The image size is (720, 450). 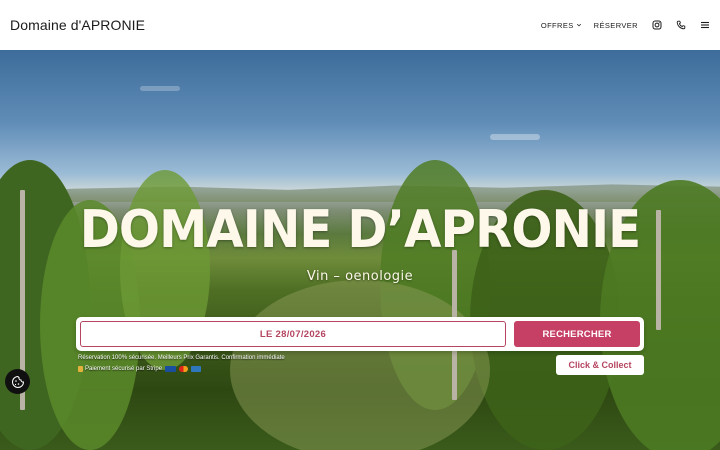 I want to click on cookie-icon, so click(x=17, y=381).